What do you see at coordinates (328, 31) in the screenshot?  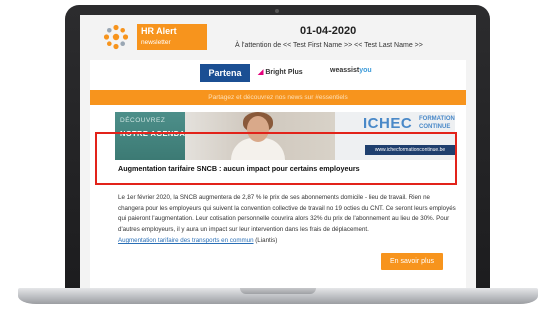 I see `newsletter-date: 01-04-2020` at bounding box center [328, 31].